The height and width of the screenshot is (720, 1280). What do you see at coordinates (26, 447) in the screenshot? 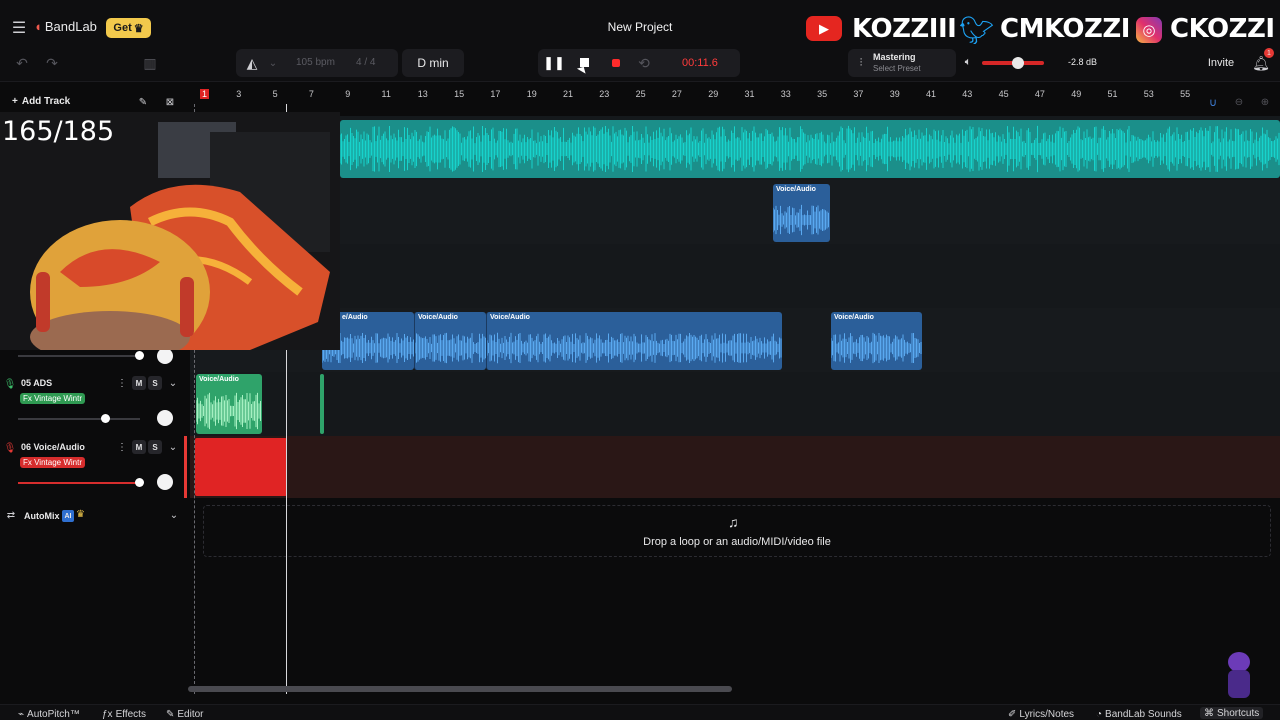
I see `track-number: 06` at bounding box center [26, 447].